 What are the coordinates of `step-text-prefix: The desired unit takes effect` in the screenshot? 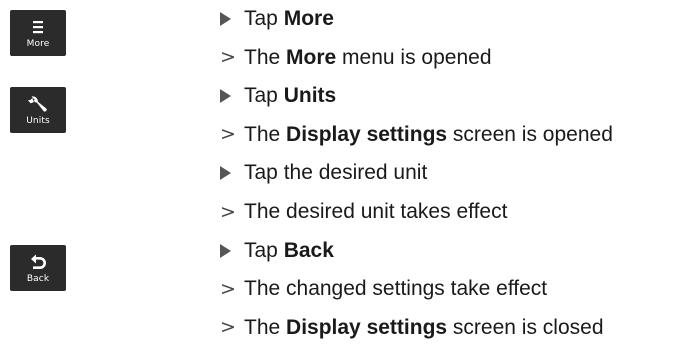 It's located at (376, 211).